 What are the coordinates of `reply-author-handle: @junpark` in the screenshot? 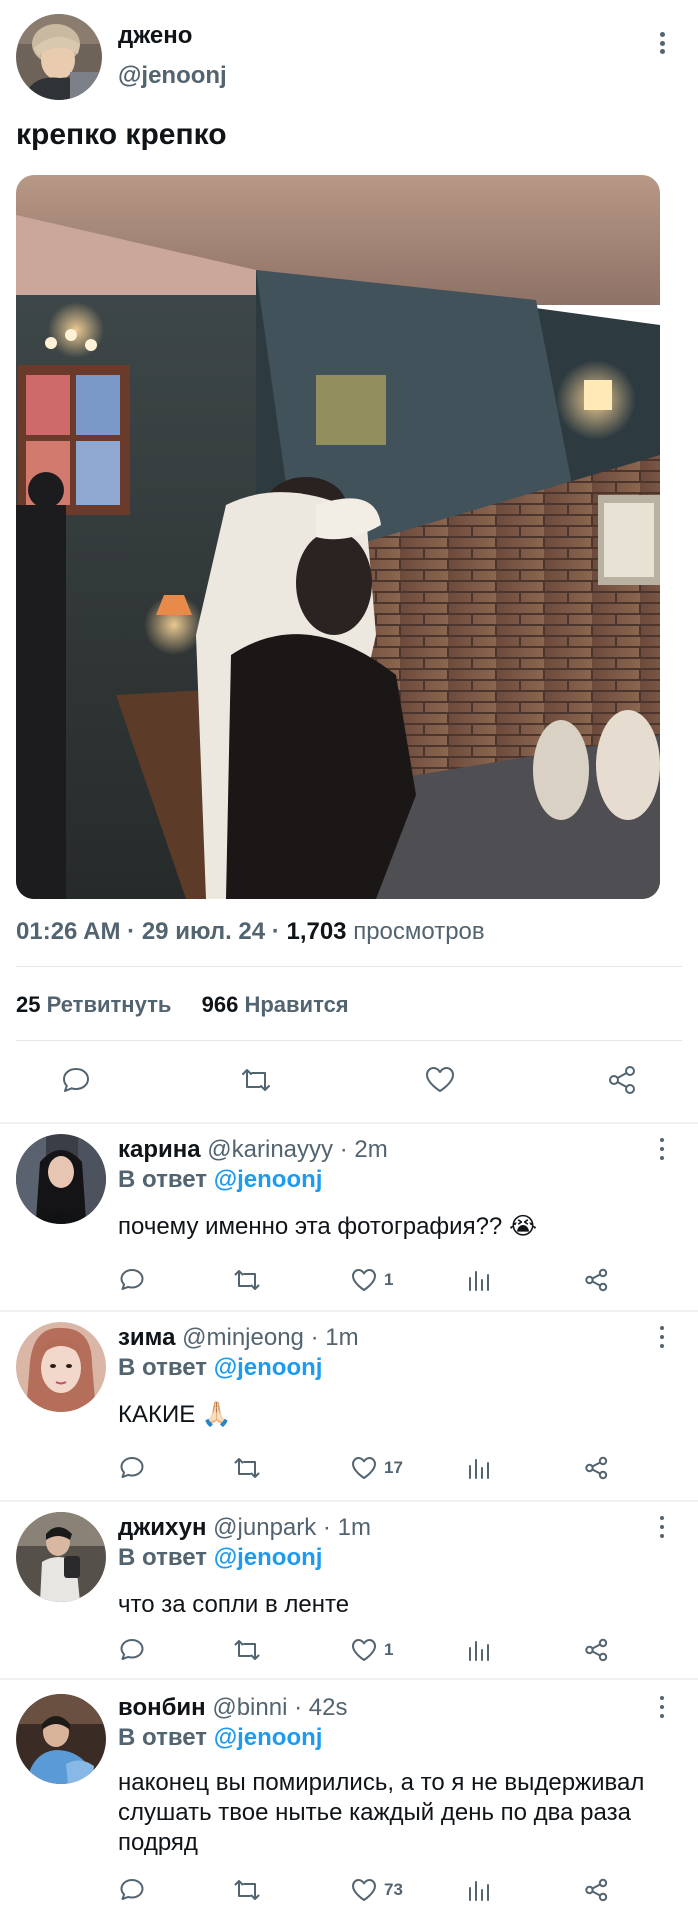 It's located at (264, 1527).